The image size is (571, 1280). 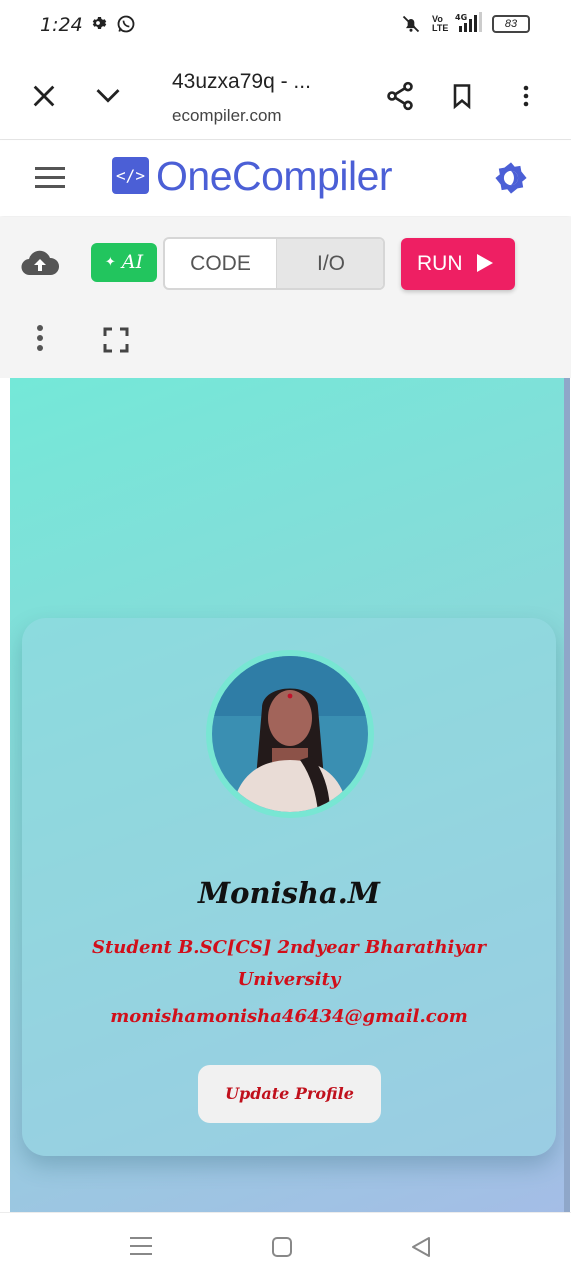 I want to click on bookmark-icon, so click(x=462, y=98).